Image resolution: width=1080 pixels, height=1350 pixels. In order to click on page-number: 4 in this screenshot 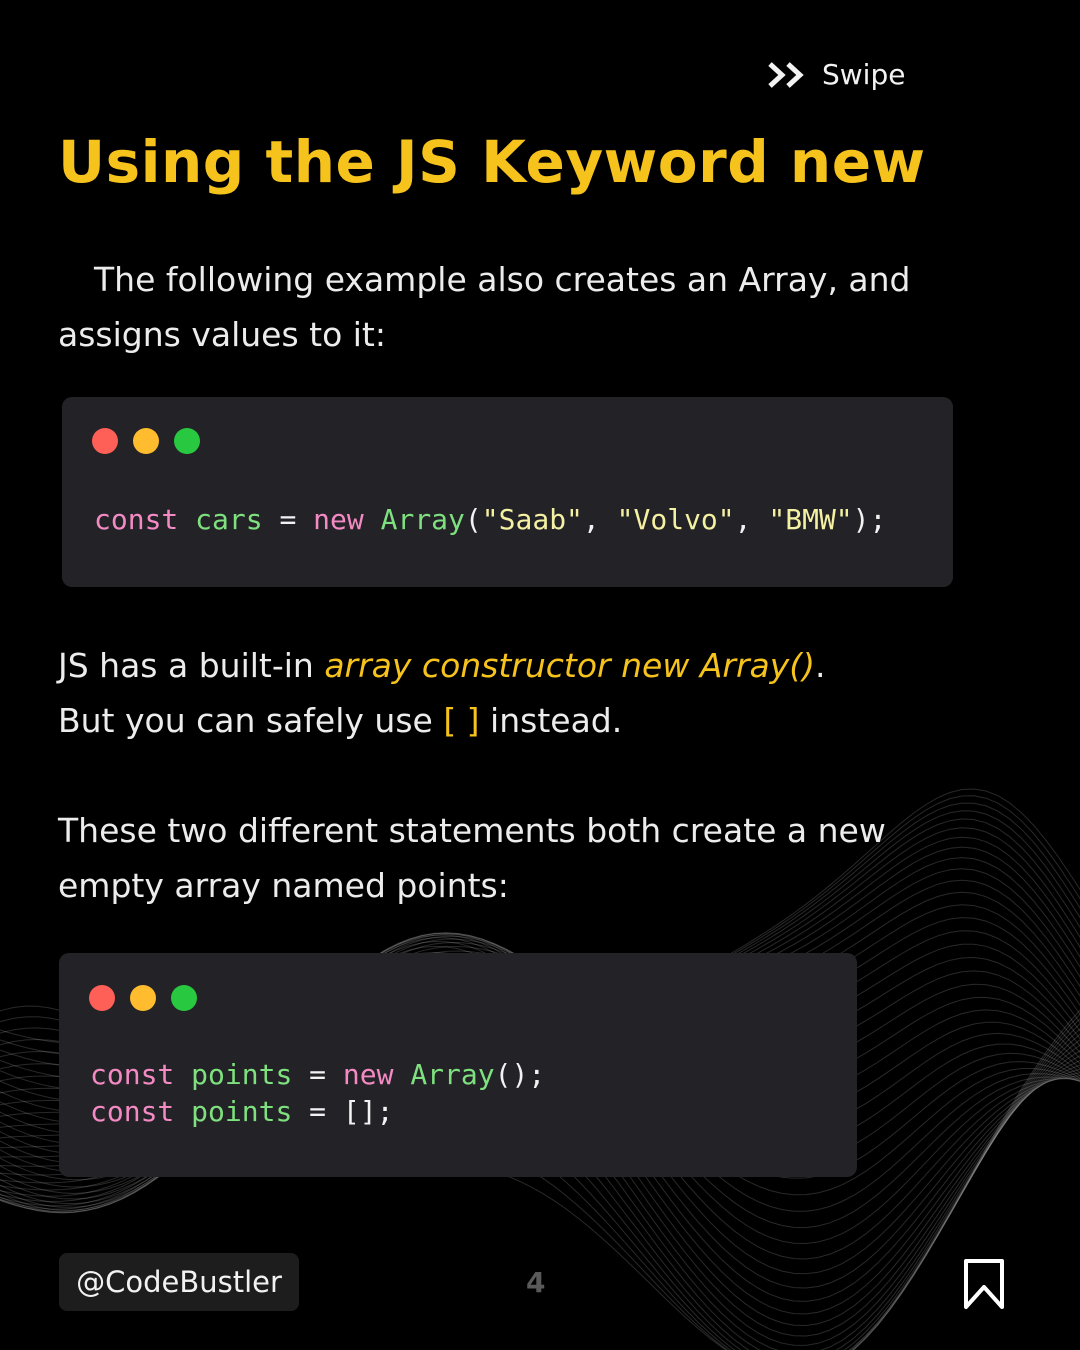, I will do `click(536, 1282)`.